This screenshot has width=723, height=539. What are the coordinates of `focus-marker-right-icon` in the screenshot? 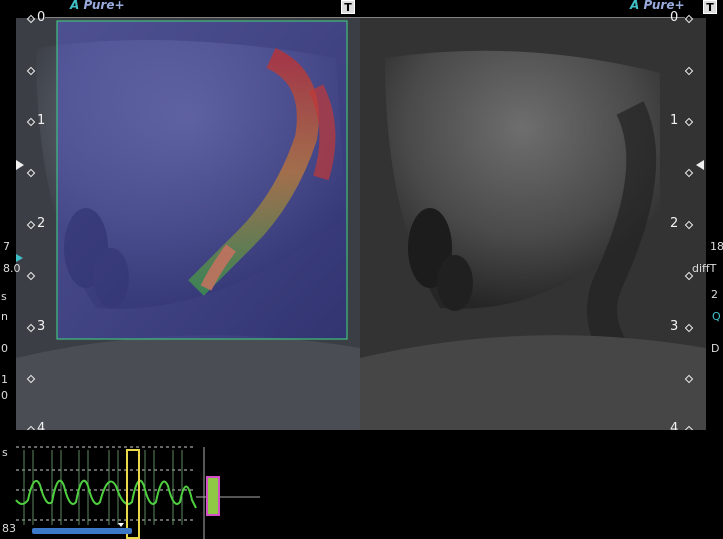 It's located at (700, 165).